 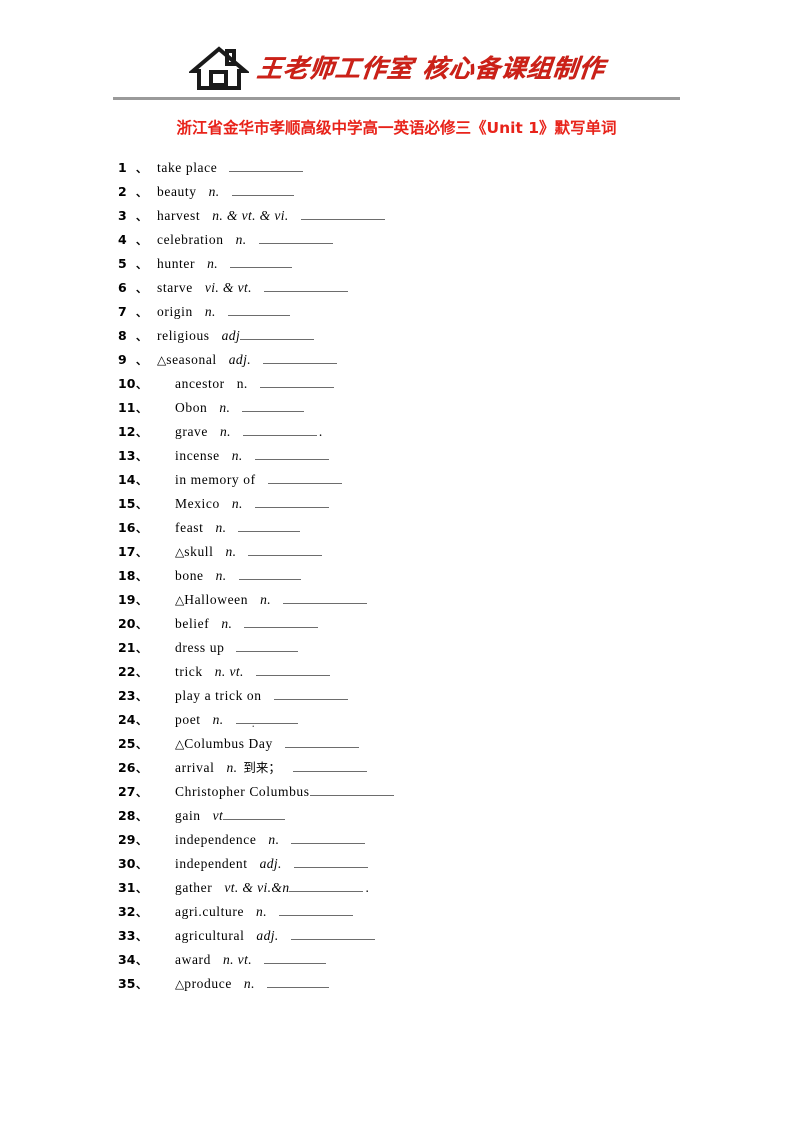 What do you see at coordinates (127, 791) in the screenshot?
I see `item-number: 27` at bounding box center [127, 791].